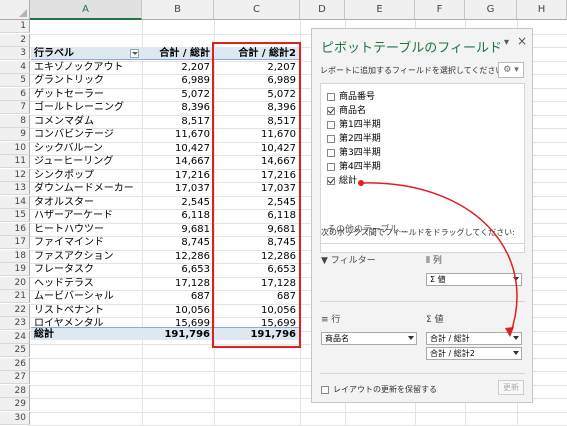 This screenshot has height=426, width=567. Describe the element at coordinates (178, 107) in the screenshot. I see `pivot-value-total: 8,396` at that location.